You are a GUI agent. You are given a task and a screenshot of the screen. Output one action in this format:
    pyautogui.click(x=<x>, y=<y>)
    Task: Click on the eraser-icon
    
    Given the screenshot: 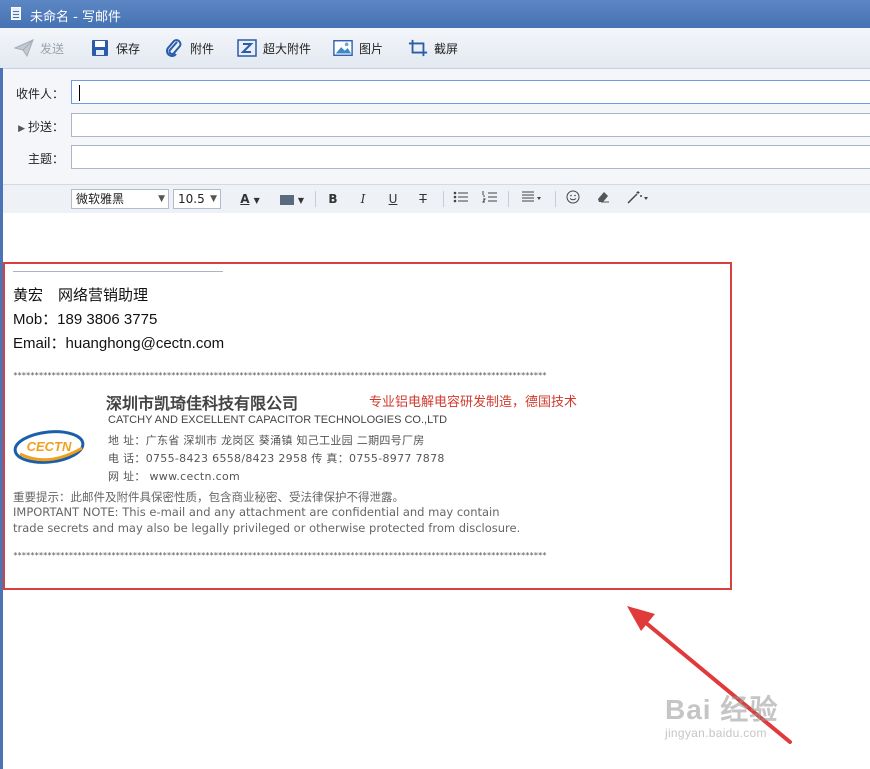 What is the action you would take?
    pyautogui.click(x=603, y=197)
    